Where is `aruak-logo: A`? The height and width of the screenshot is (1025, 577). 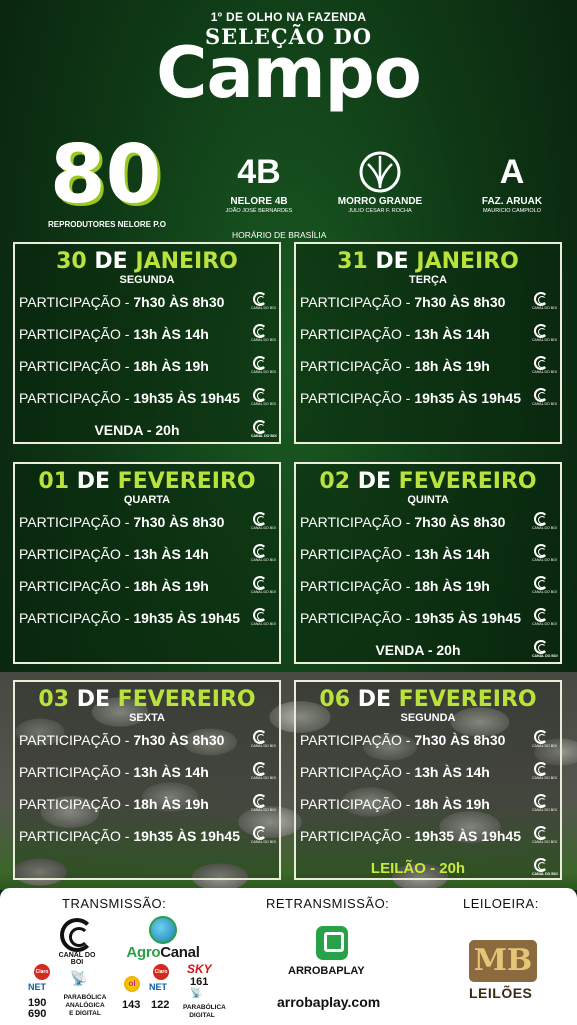 aruak-logo: A is located at coordinates (512, 172).